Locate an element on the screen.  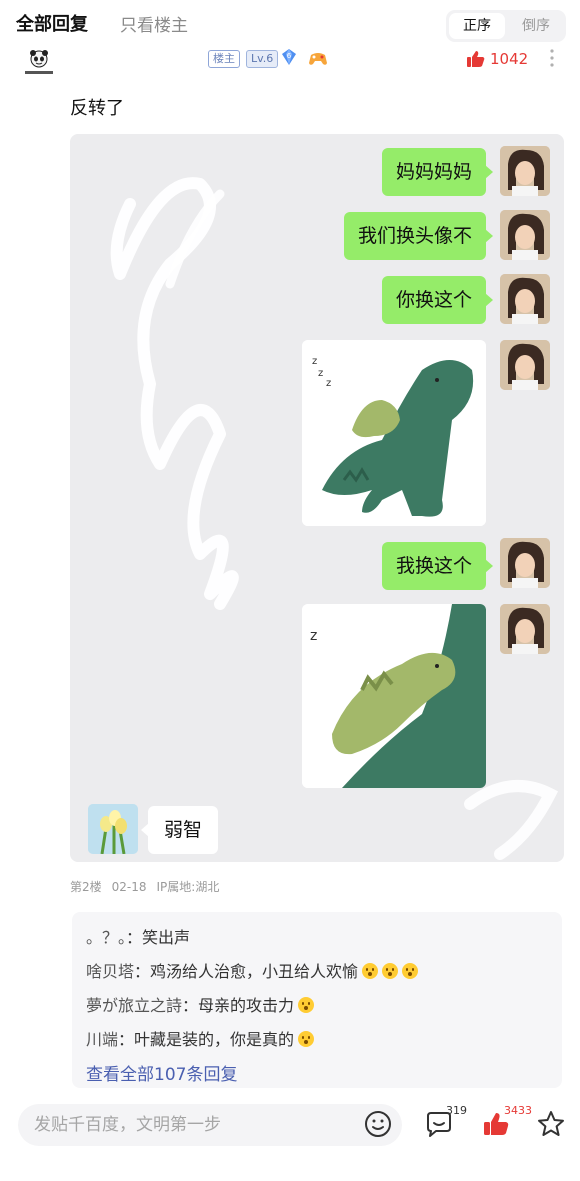
chat-bubble-3: 你换这个 is located at coordinates (437, 300).